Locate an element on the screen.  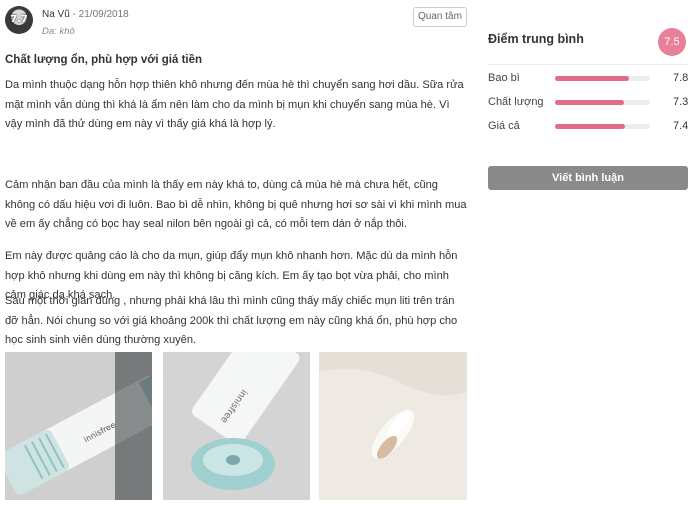
tube-photo-image: innisfree is located at coordinates (78, 426).